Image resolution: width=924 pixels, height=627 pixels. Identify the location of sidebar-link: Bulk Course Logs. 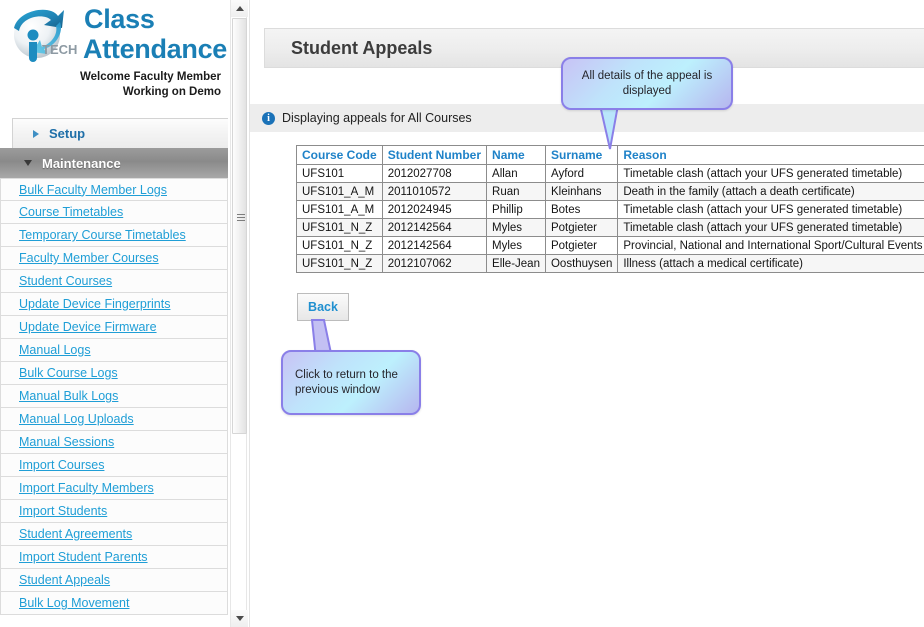
(68, 373).